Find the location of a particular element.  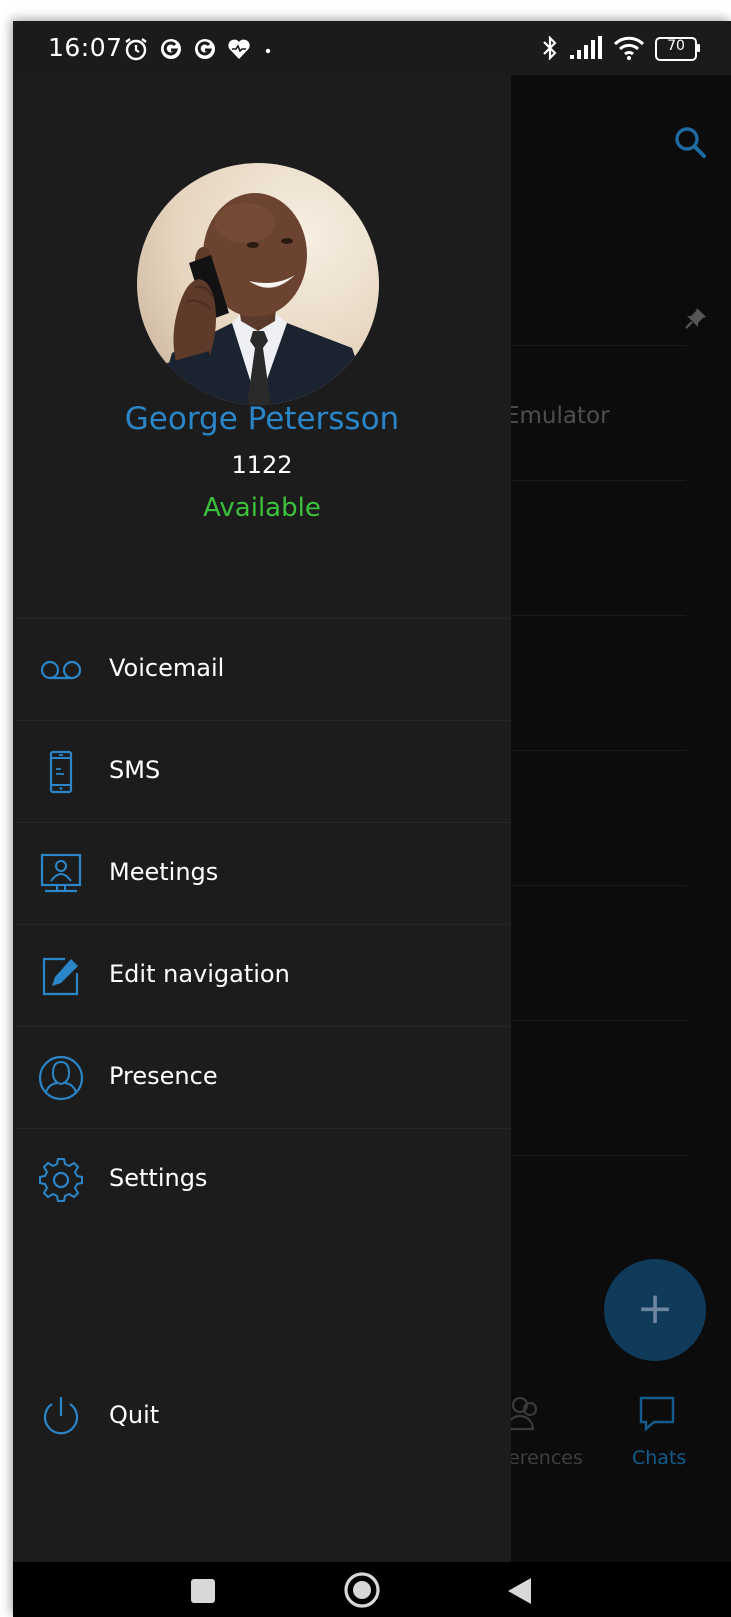

status-right-icons: 70 is located at coordinates (620, 48).